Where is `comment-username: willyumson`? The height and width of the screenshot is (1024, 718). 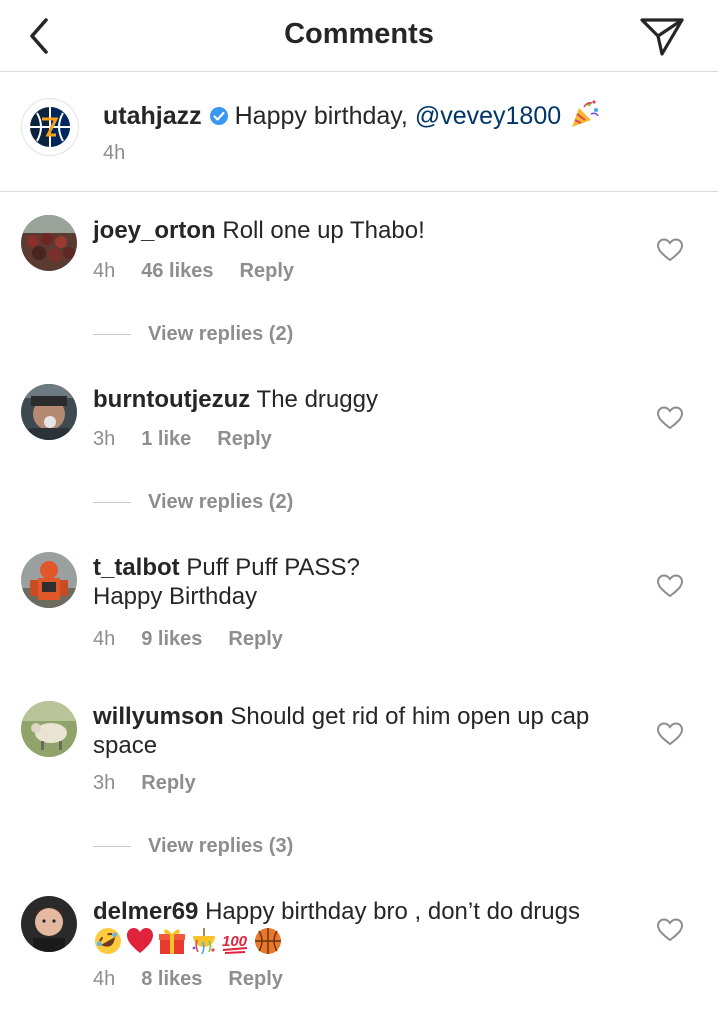 comment-username: willyumson is located at coordinates (158, 716).